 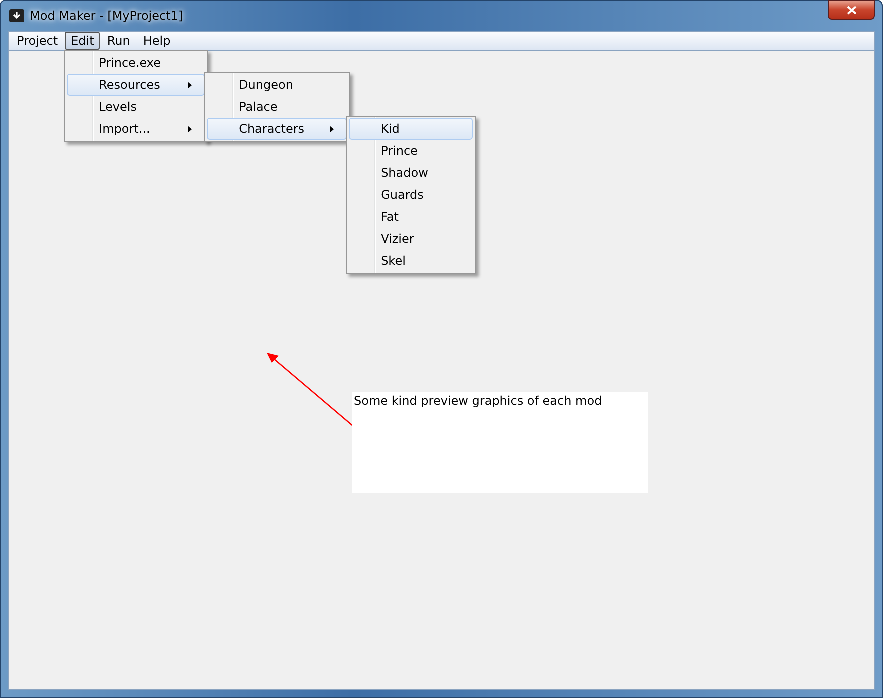 I want to click on menu-item: Dungeon, so click(x=277, y=85).